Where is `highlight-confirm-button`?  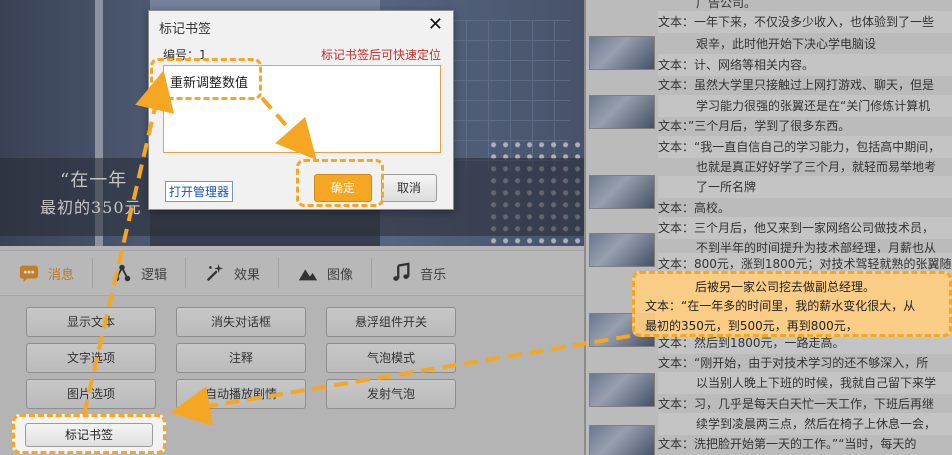 highlight-confirm-button is located at coordinates (340, 183).